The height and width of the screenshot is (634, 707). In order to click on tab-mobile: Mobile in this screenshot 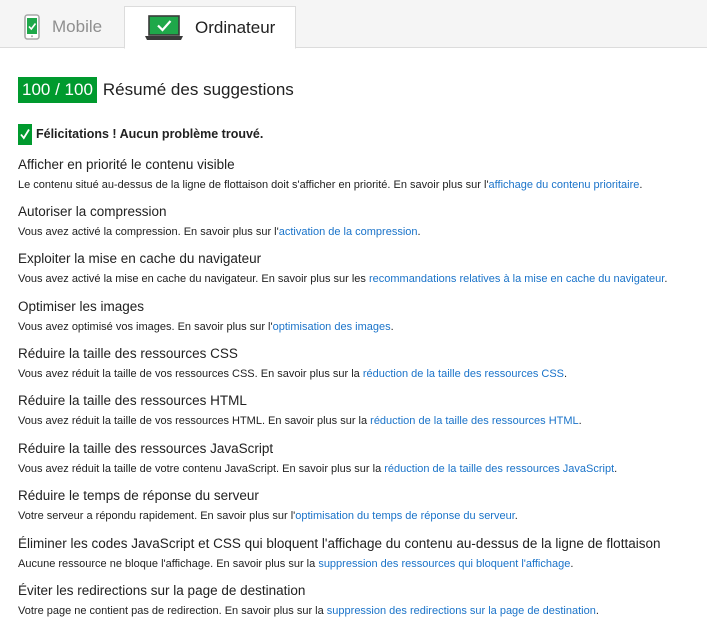, I will do `click(65, 27)`.